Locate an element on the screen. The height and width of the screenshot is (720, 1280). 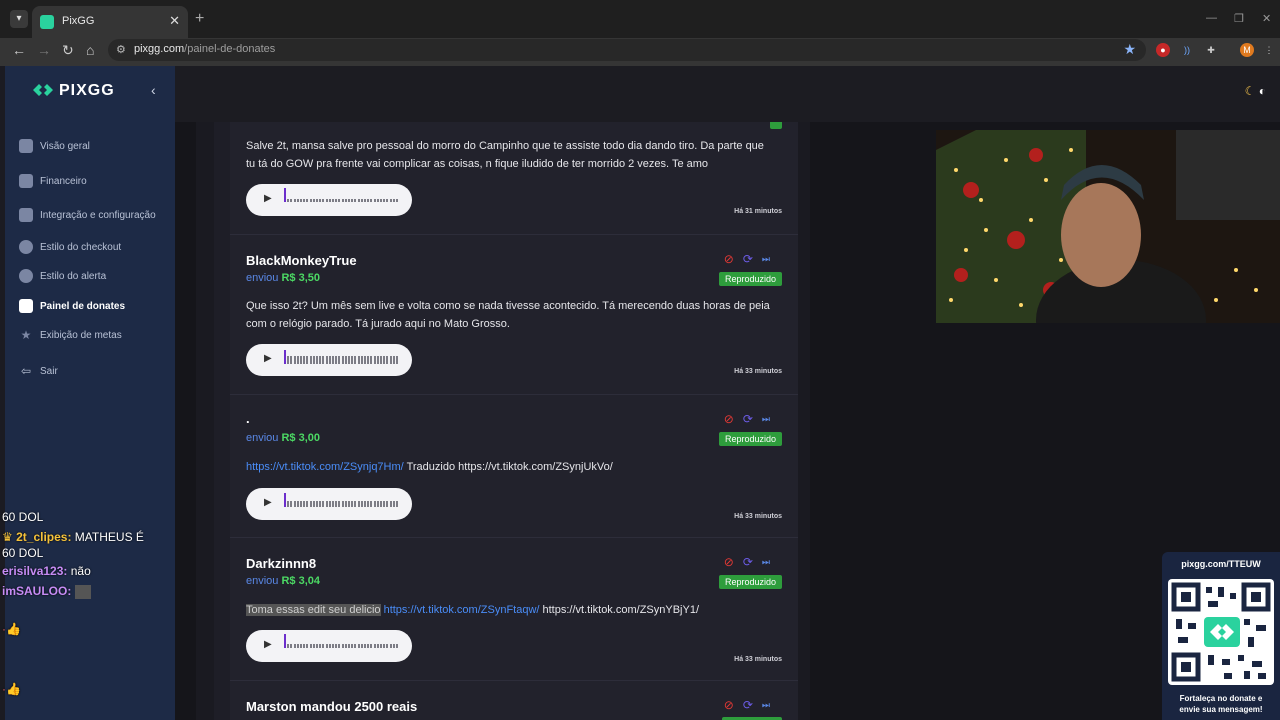
browser-menu-icon: ⋮ is located at coordinates (1269, 50).